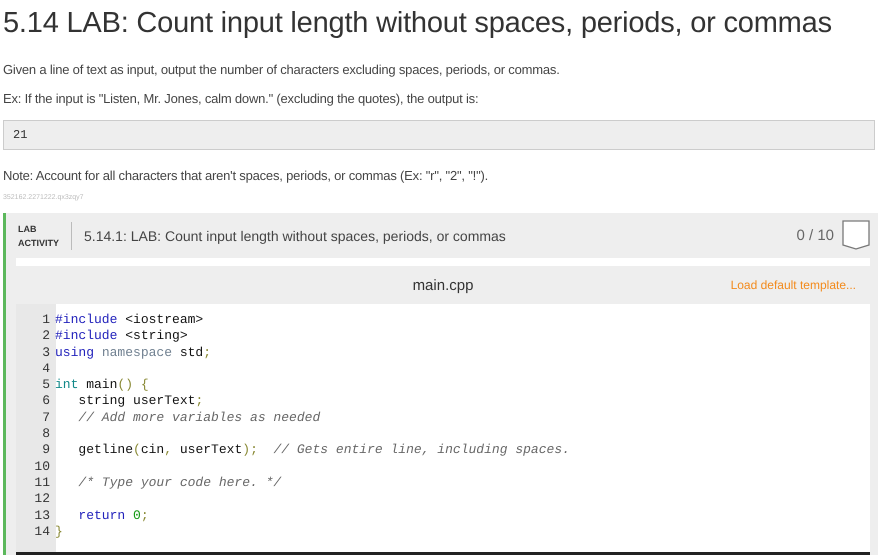 This screenshot has height=560, width=888. What do you see at coordinates (46, 352) in the screenshot?
I see `line-number: 3` at bounding box center [46, 352].